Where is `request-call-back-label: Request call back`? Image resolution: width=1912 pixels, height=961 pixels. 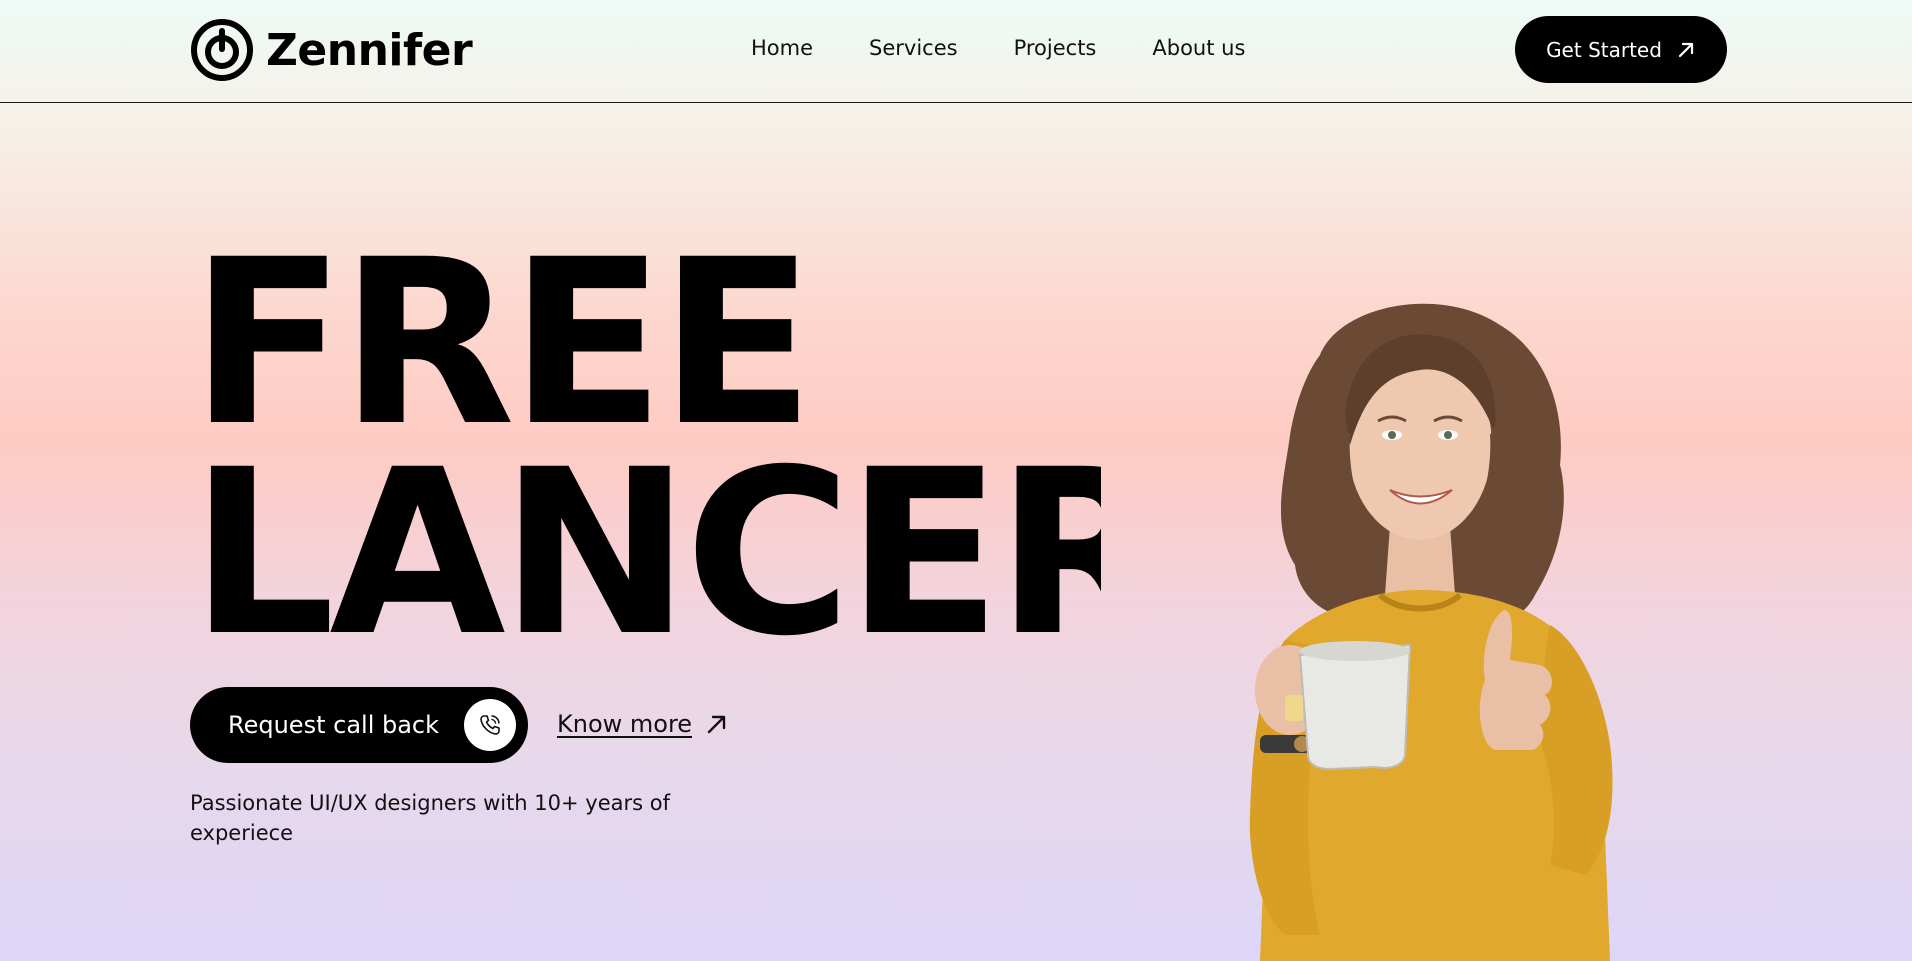
request-call-back-label: Request call back is located at coordinates (334, 725).